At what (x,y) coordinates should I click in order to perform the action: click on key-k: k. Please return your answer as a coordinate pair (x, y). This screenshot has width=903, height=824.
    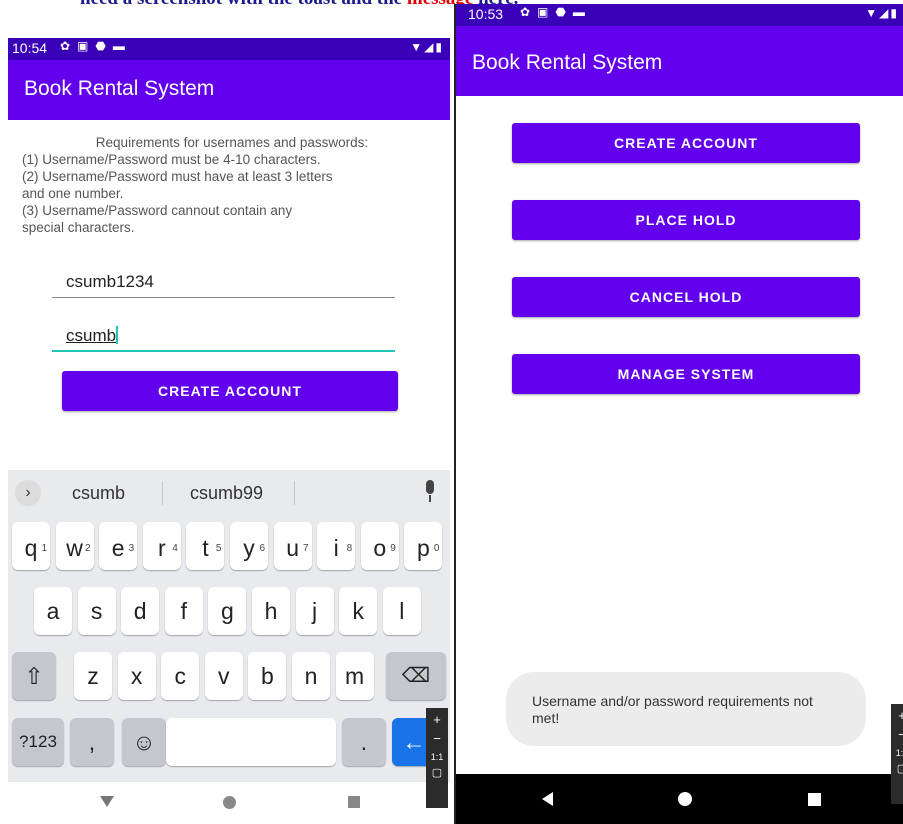
    Looking at the image, I should click on (358, 611).